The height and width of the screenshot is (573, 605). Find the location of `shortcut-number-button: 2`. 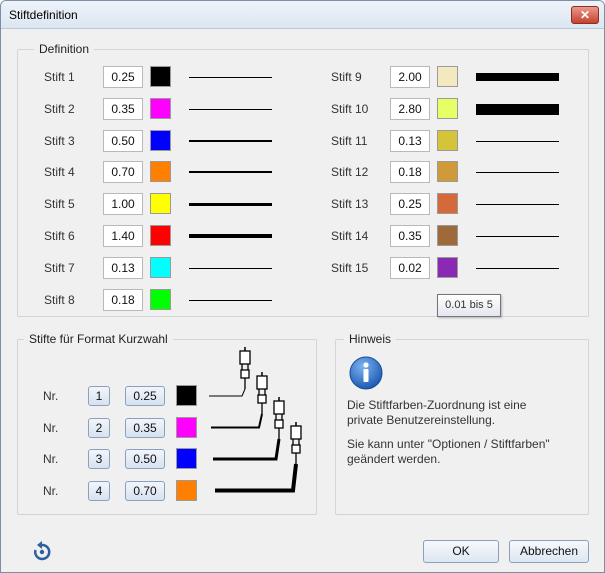

shortcut-number-button: 2 is located at coordinates (99, 427).